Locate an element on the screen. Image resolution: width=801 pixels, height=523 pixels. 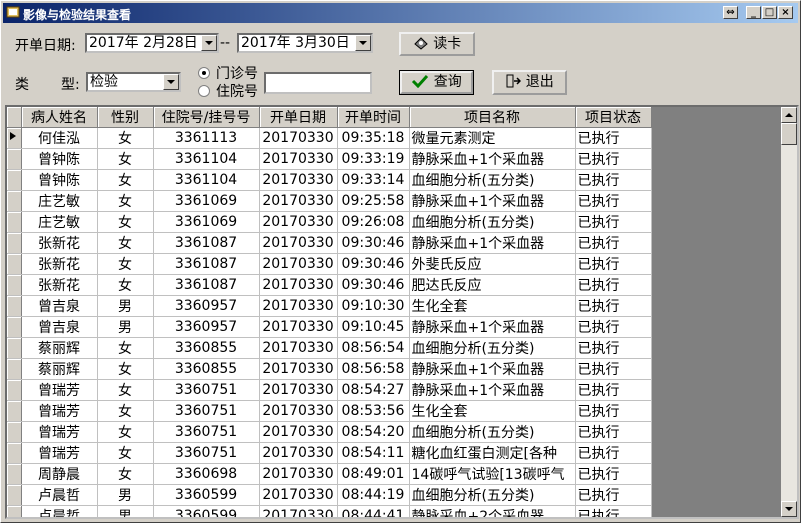
table-cell: 3361069 is located at coordinates (206, 201).